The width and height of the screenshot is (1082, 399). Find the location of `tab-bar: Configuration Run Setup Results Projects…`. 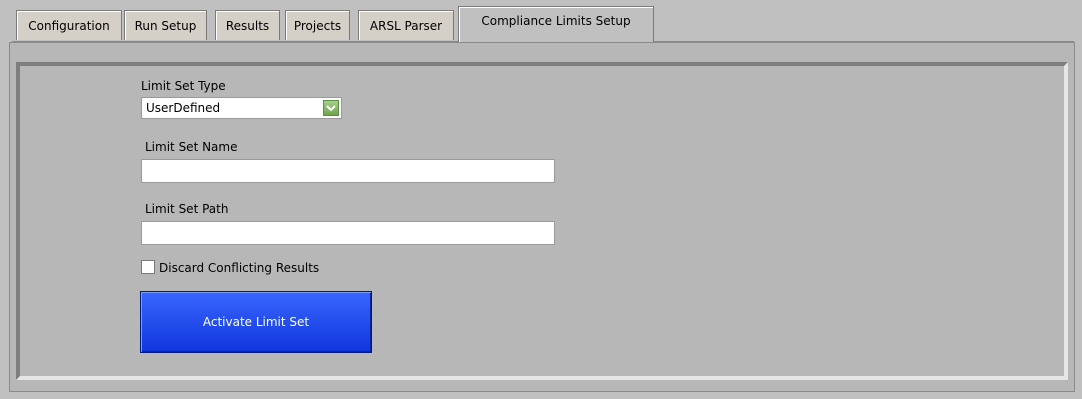

tab-bar: Configuration Run Setup Results Projects… is located at coordinates (541, 21).